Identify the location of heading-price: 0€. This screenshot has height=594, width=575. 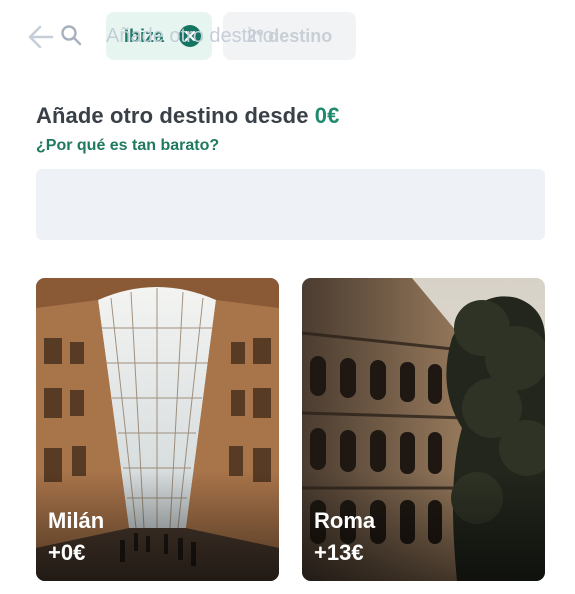
(327, 115).